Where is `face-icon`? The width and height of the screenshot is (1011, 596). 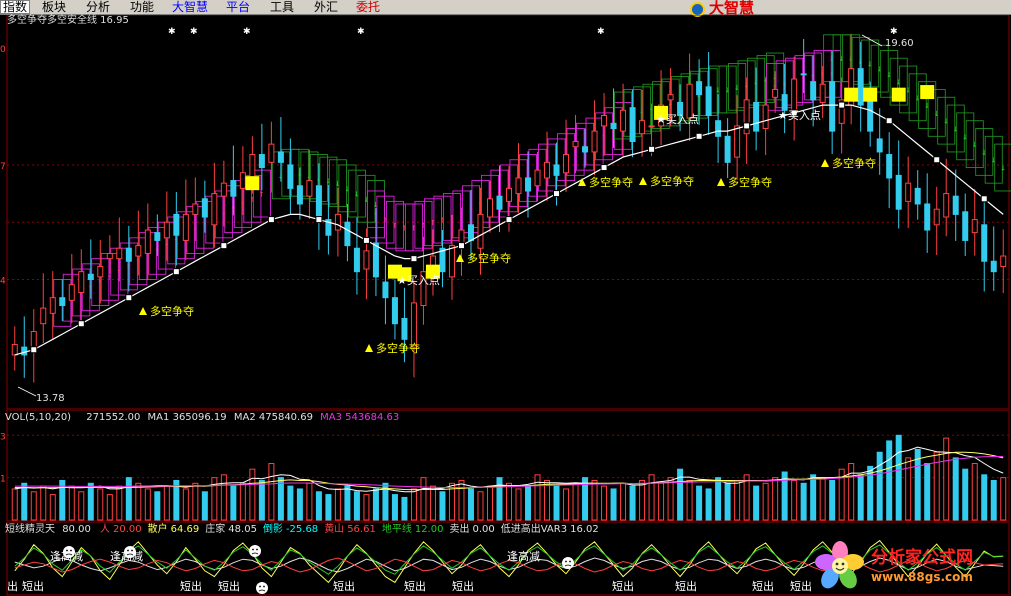
face-icon is located at coordinates (255, 551).